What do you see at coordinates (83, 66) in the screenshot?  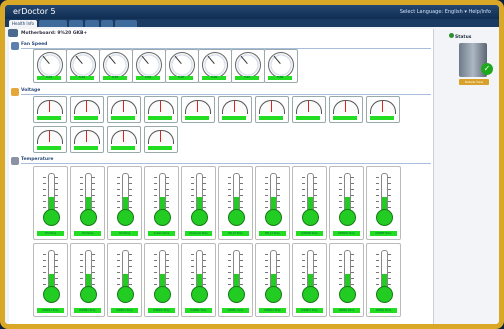 I see `fan-gauge: FAN2` at bounding box center [83, 66].